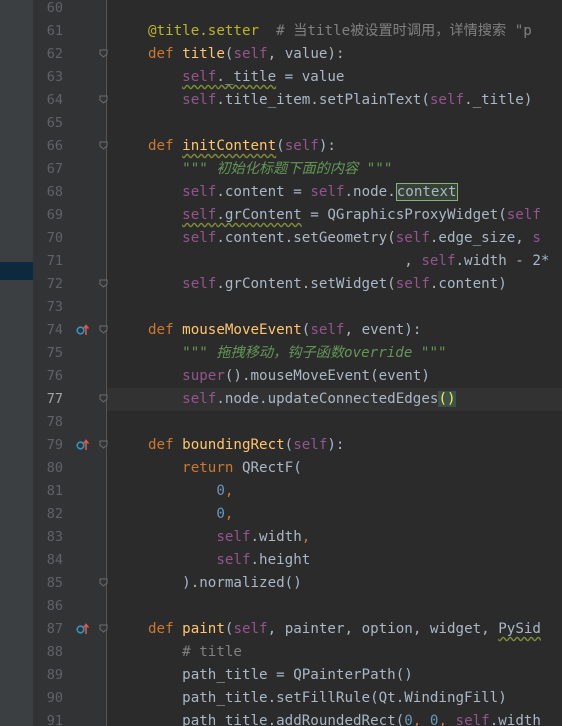 This screenshot has width=562, height=726. Describe the element at coordinates (404, 215) in the screenshot. I see `code-token: = QGraphicsProxyWidget(` at that location.